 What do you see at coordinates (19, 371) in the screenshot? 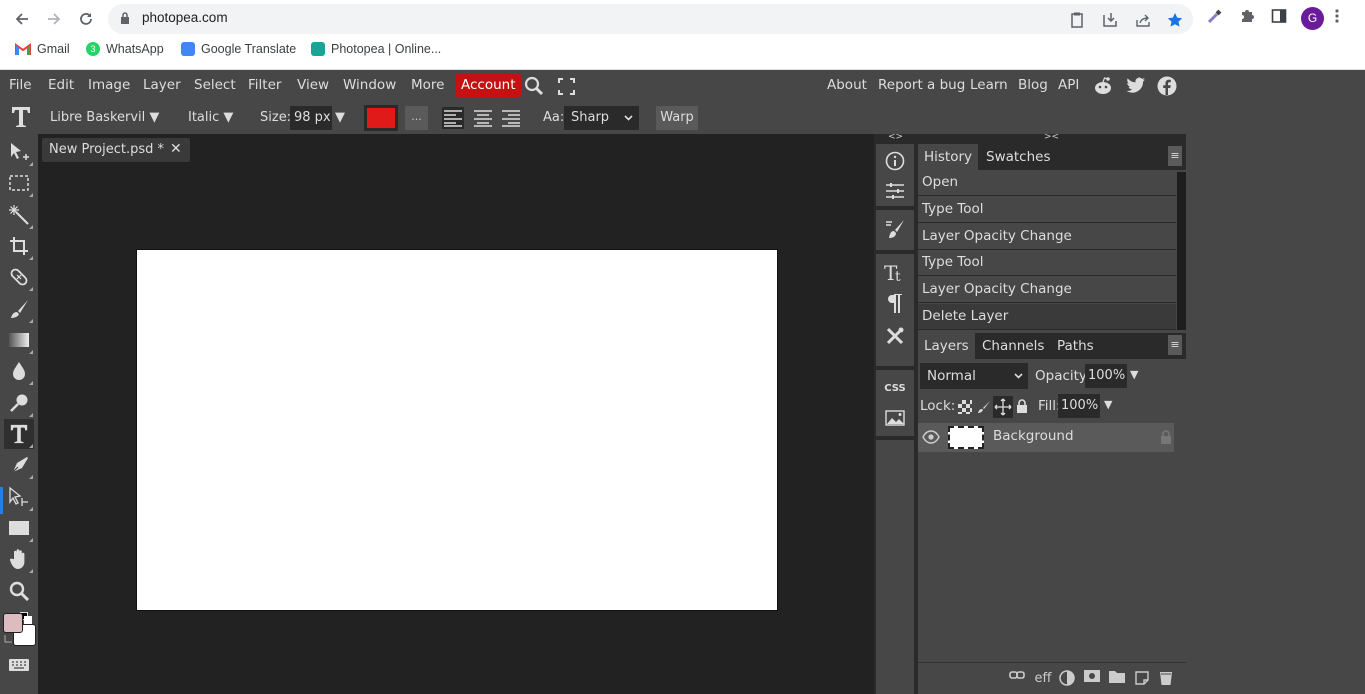
I see `blur-tool` at bounding box center [19, 371].